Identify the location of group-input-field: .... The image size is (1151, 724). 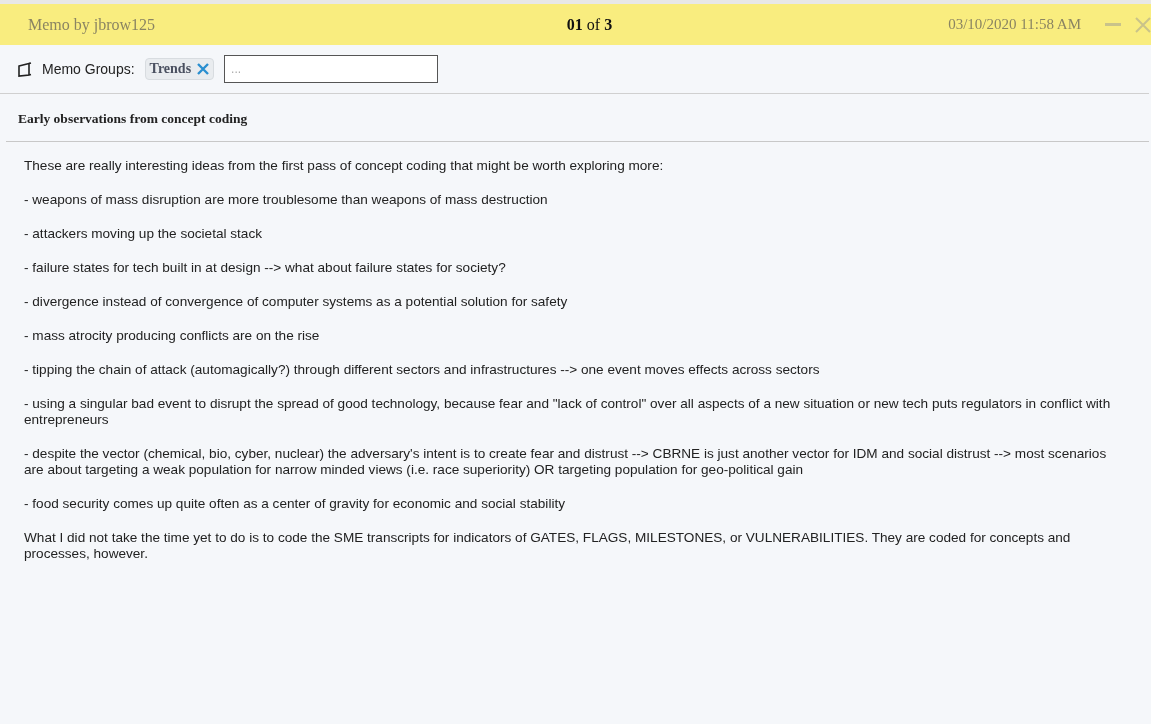
(331, 69).